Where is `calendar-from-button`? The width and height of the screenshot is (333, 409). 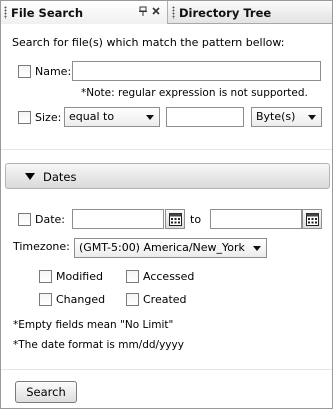
calendar-from-button is located at coordinates (175, 219).